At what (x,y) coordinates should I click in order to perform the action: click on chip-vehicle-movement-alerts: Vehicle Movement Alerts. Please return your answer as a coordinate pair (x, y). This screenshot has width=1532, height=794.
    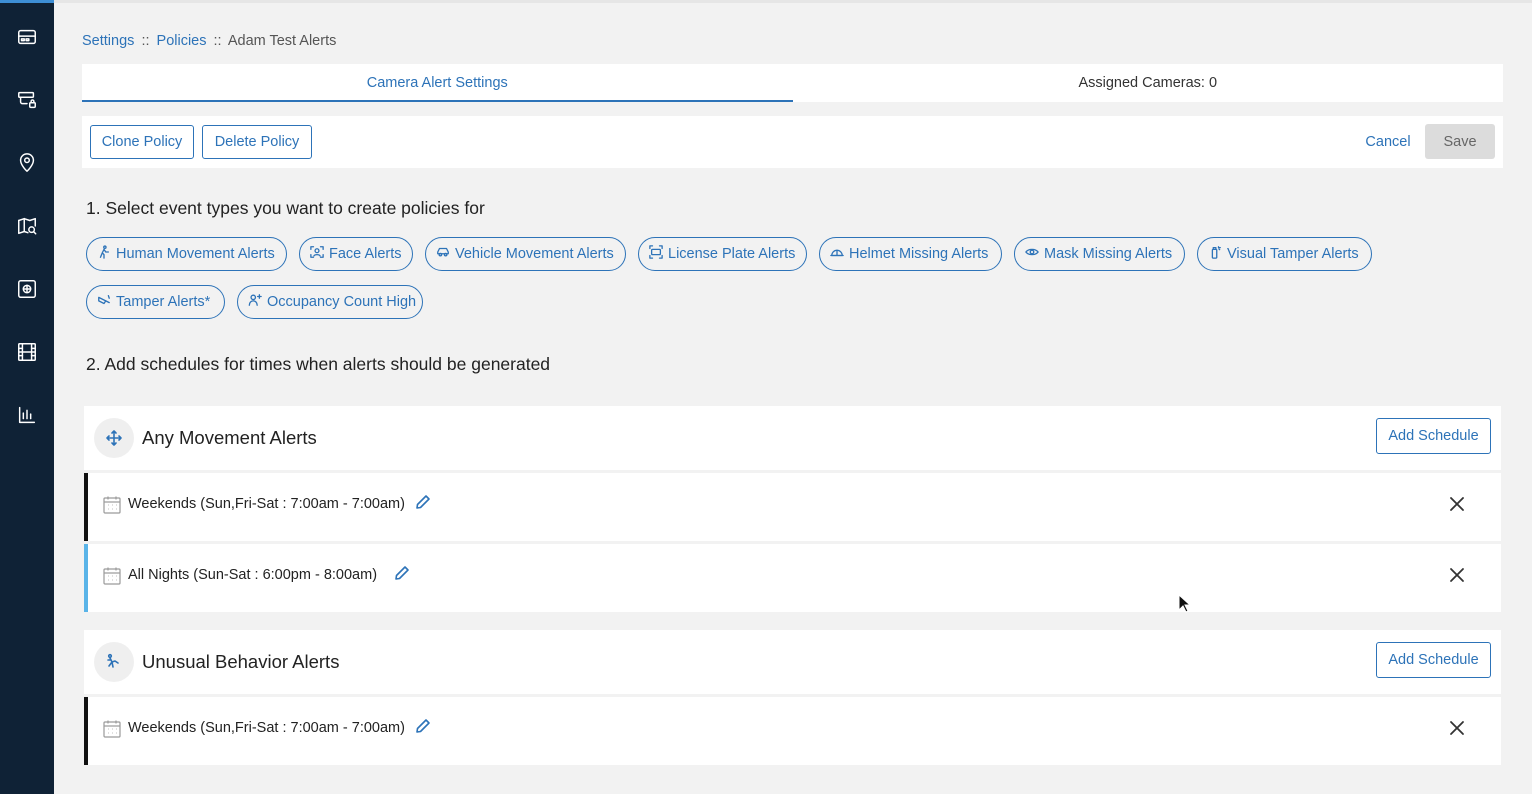
    Looking at the image, I should click on (525, 254).